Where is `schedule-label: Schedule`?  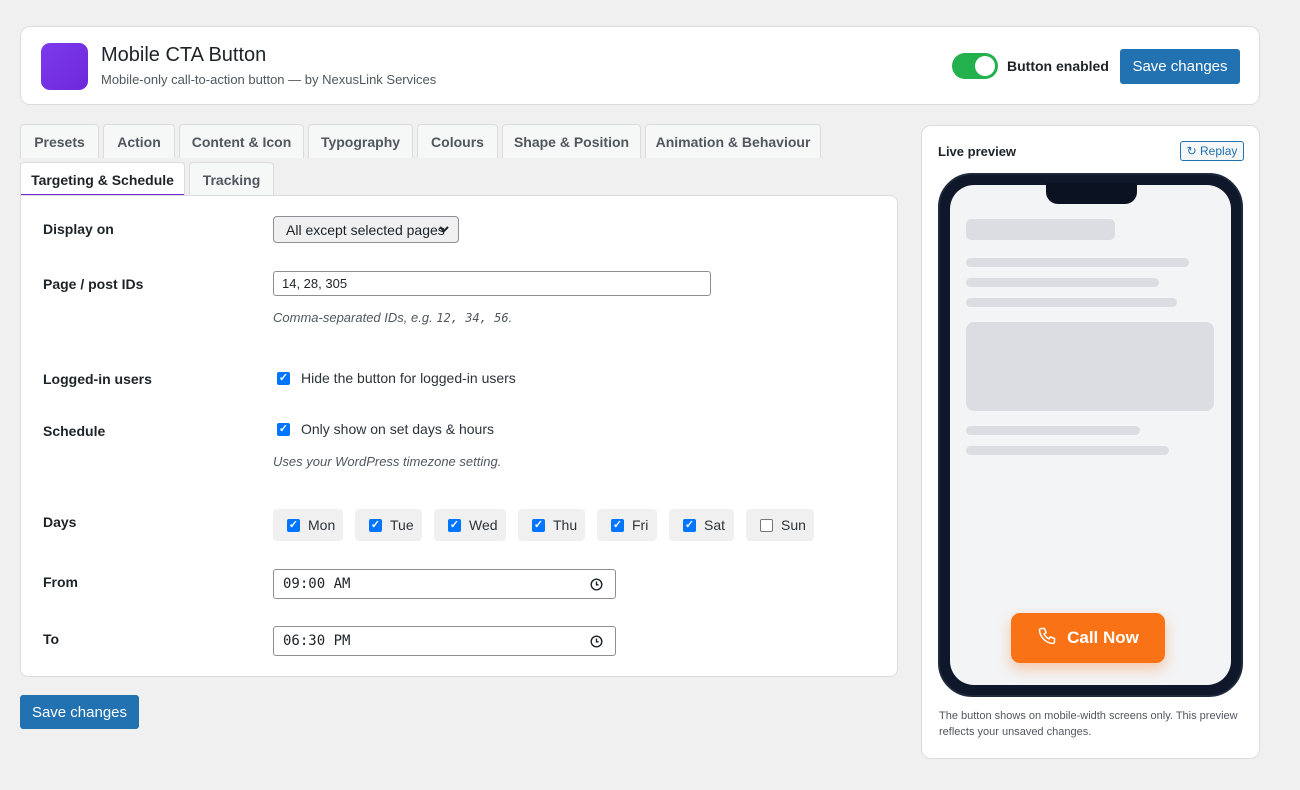
schedule-label: Schedule is located at coordinates (74, 431).